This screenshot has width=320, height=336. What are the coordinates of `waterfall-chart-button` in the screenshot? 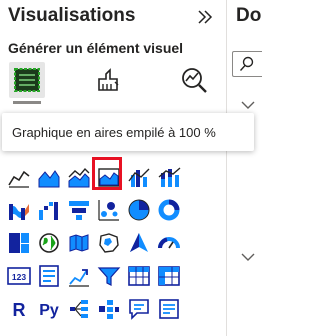 It's located at (49, 209).